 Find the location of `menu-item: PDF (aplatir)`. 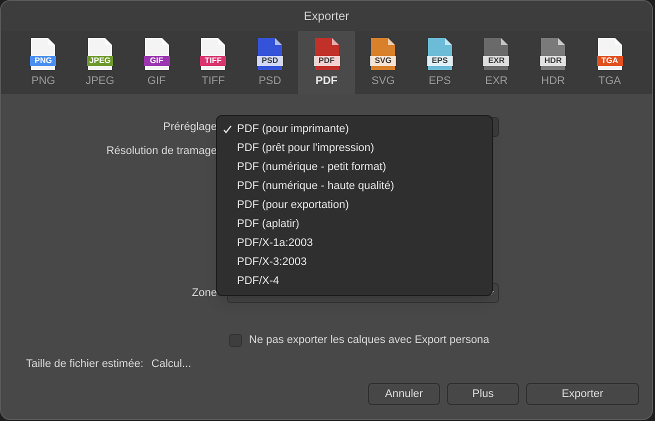

menu-item: PDF (aplatir) is located at coordinates (268, 224).